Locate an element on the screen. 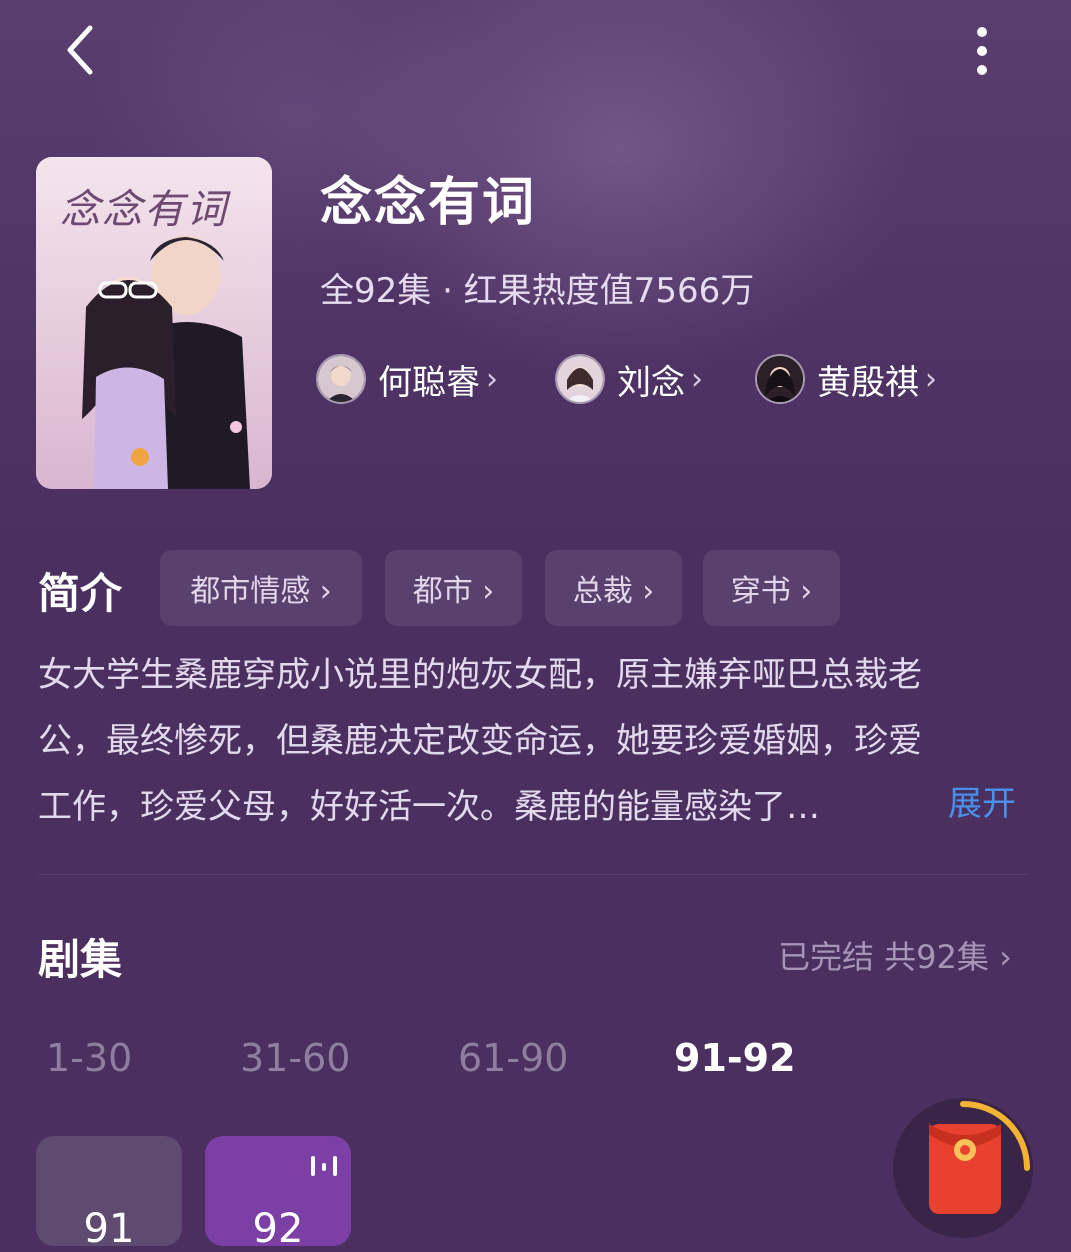  synopsis-line: 女大学生桑鹿穿成小说里的炮灰女配，原主嫌弃哑巴总裁老 is located at coordinates (480, 675).